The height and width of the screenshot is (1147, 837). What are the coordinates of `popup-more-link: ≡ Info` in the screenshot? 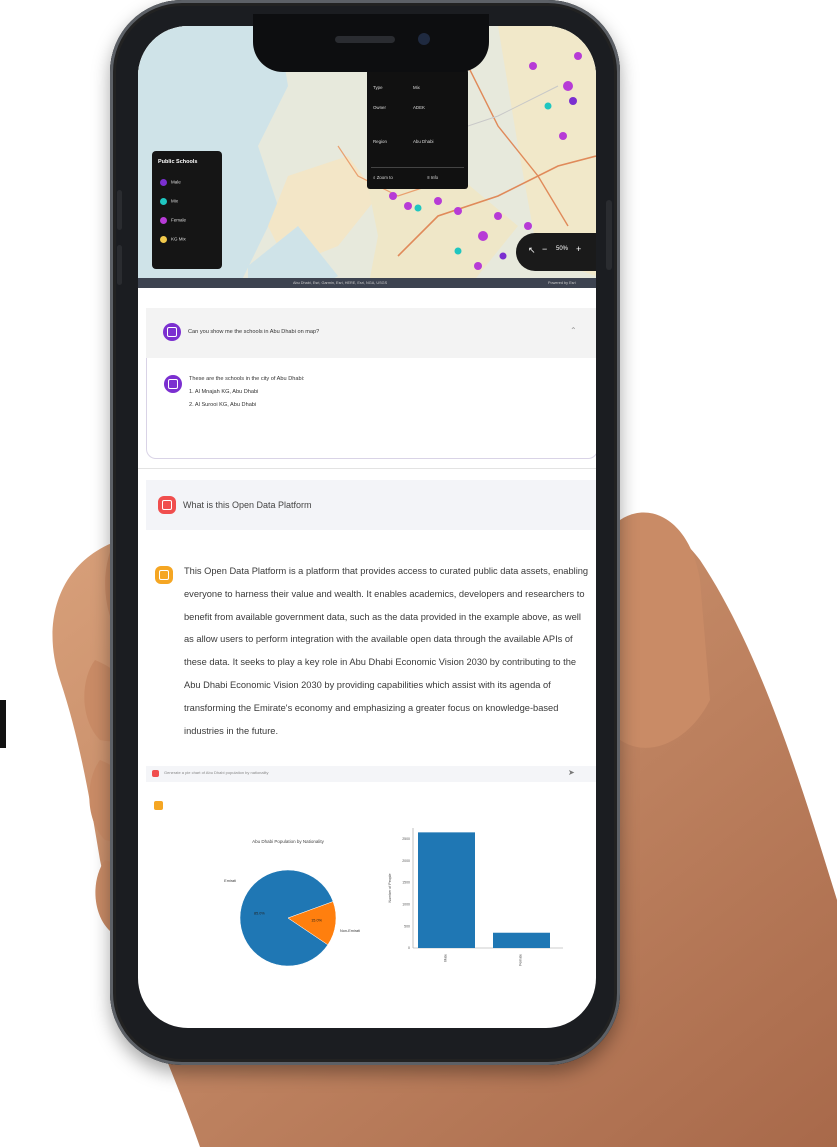 It's located at (432, 177).